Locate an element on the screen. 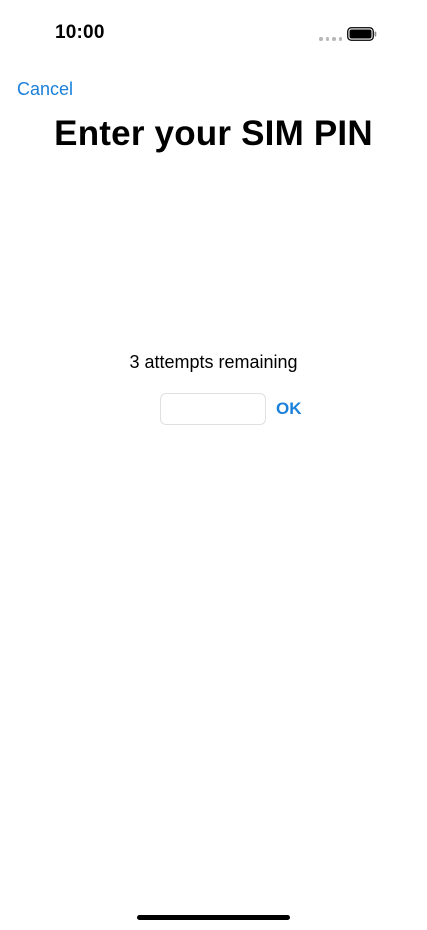 The width and height of the screenshot is (427, 930). signal-dots-icon is located at coordinates (331, 39).